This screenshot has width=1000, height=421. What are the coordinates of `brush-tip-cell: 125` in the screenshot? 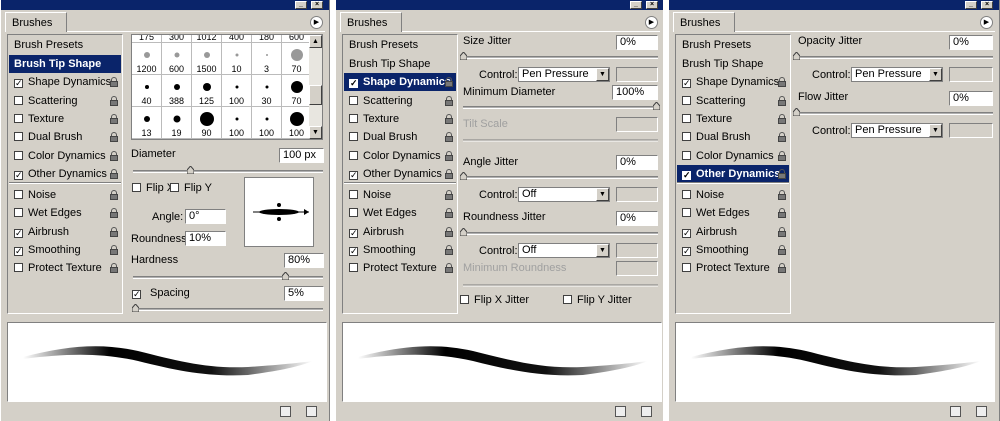 It's located at (207, 91).